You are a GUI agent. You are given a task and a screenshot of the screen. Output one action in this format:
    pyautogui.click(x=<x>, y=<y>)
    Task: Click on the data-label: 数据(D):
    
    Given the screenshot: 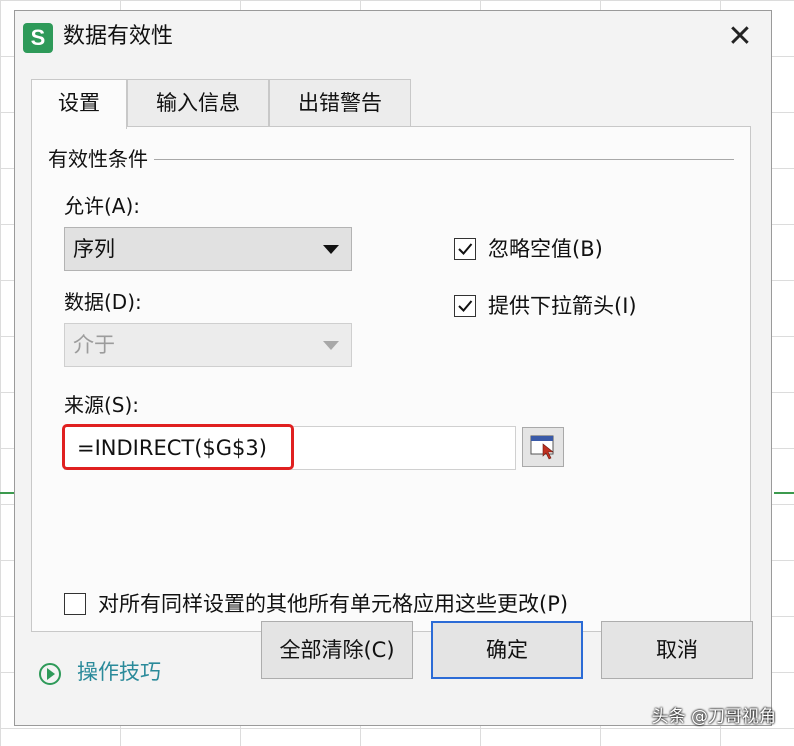 What is the action you would take?
    pyautogui.click(x=103, y=302)
    